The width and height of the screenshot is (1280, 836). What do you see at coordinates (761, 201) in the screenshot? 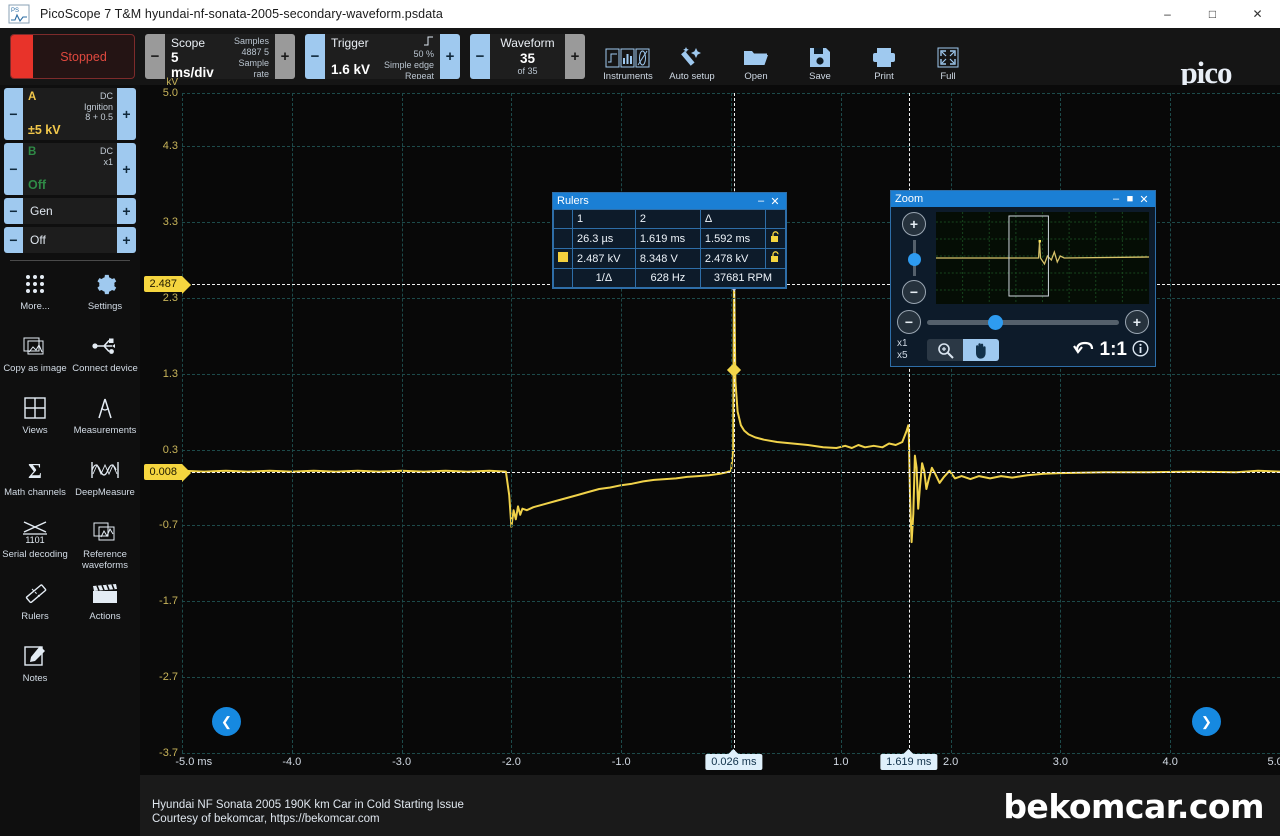
I see `rulers-minimize-button: –` at bounding box center [761, 201].